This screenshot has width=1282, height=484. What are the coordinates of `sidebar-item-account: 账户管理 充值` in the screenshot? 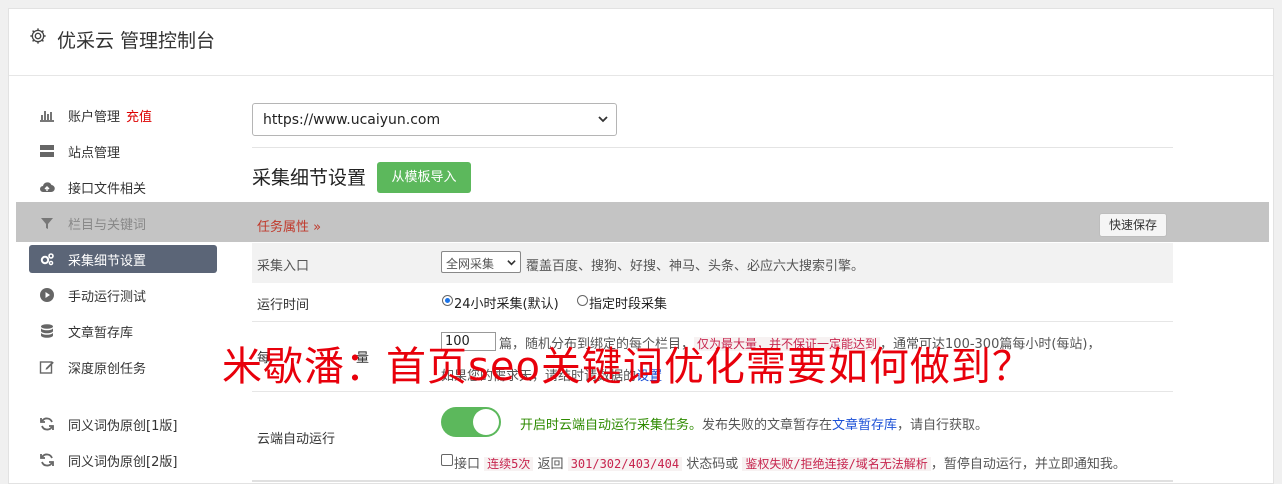 It's located at (123, 115).